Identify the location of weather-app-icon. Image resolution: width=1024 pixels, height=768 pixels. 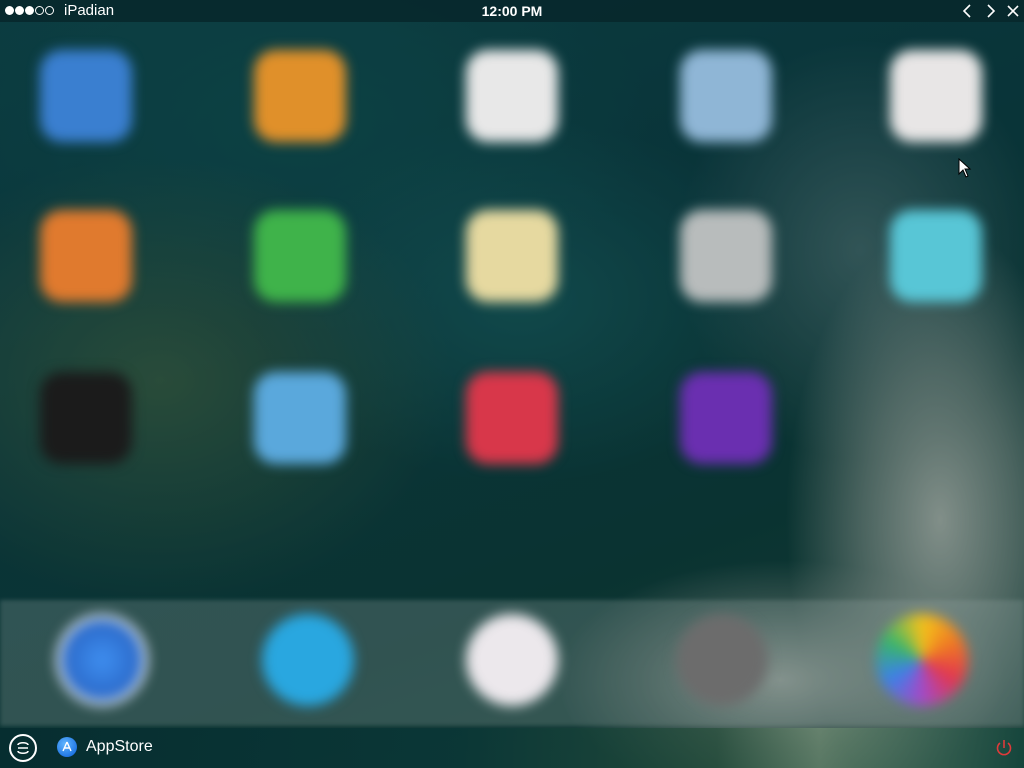
(300, 418).